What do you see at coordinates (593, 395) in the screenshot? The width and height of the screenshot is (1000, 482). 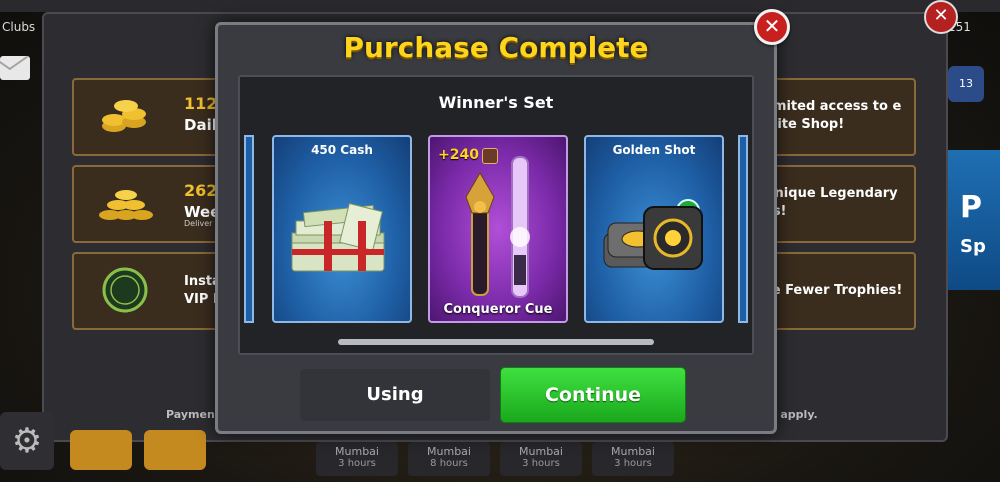 I see `continue-button: Continue` at bounding box center [593, 395].